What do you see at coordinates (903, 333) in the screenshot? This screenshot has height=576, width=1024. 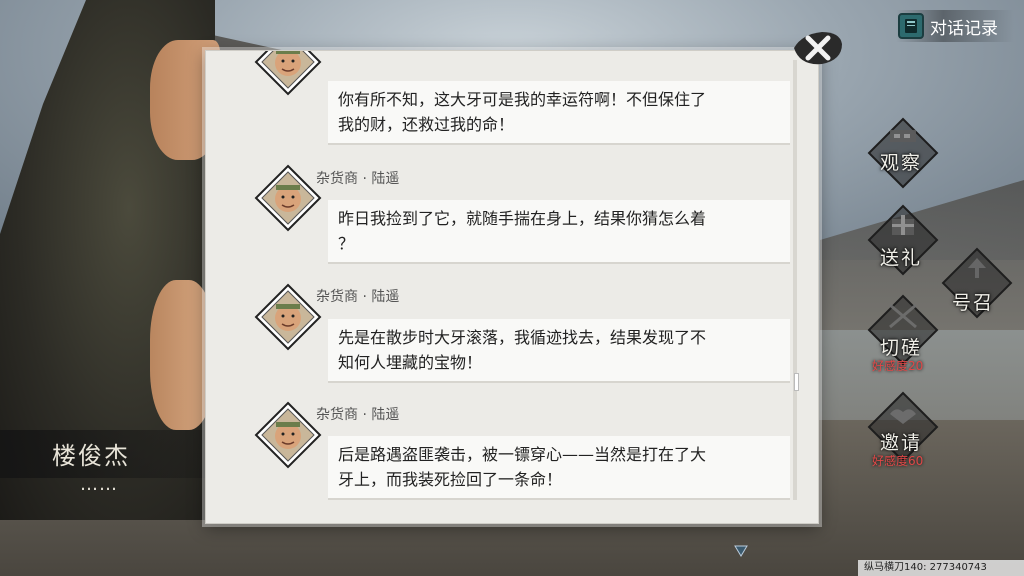 I see `spar-button: 切磋 好感度20` at bounding box center [903, 333].